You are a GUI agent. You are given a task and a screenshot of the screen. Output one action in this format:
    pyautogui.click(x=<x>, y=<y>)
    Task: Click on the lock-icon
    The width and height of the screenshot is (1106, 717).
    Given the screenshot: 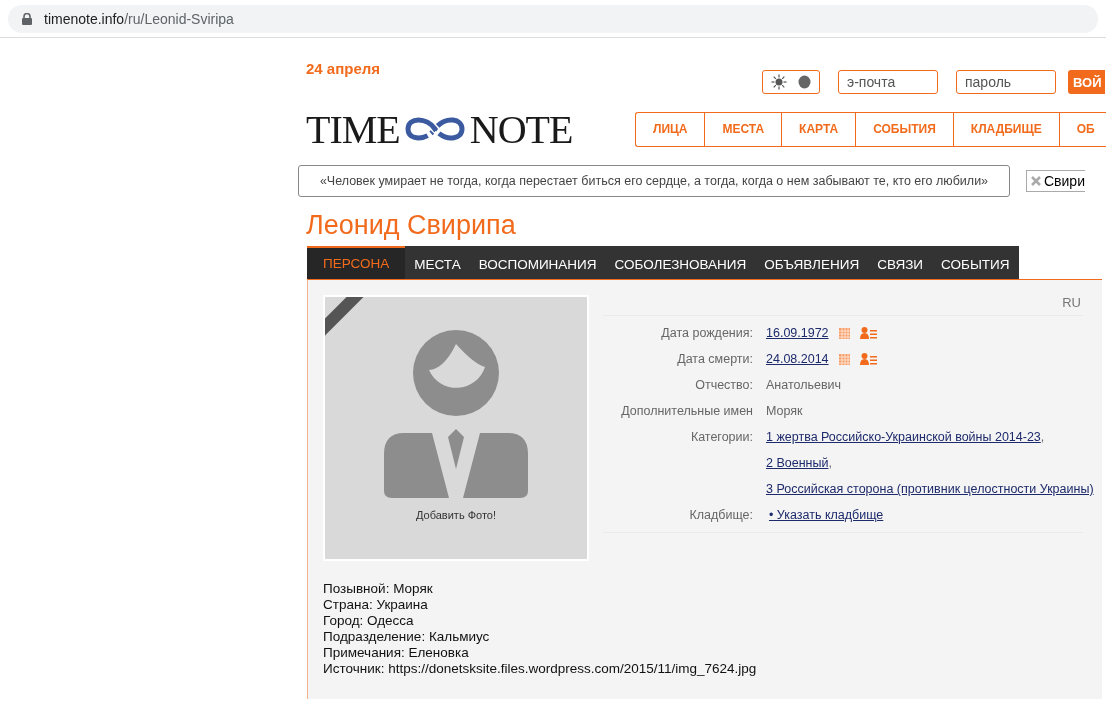 What is the action you would take?
    pyautogui.click(x=27, y=18)
    